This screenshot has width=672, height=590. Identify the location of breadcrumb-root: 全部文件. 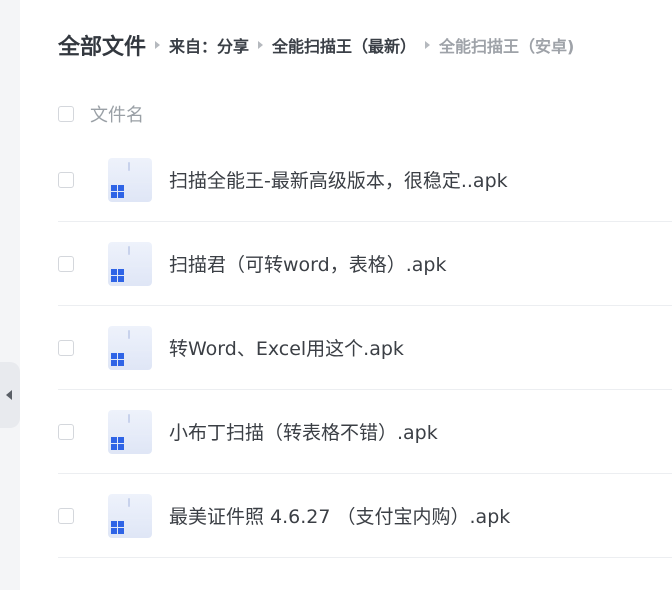
(102, 45).